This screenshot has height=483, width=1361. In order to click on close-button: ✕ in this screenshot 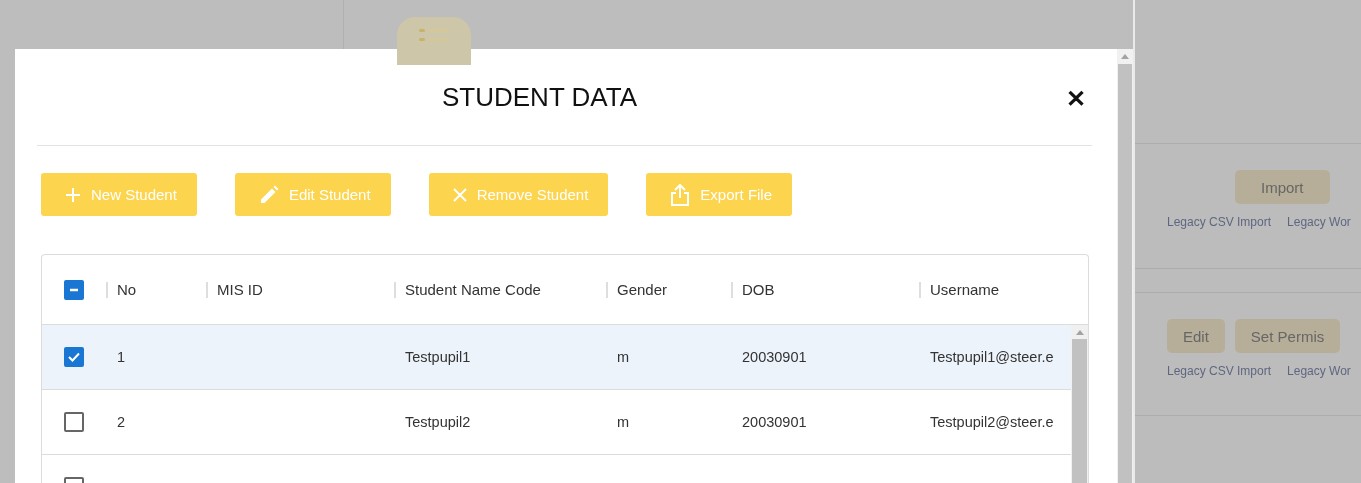, I will do `click(1076, 99)`.